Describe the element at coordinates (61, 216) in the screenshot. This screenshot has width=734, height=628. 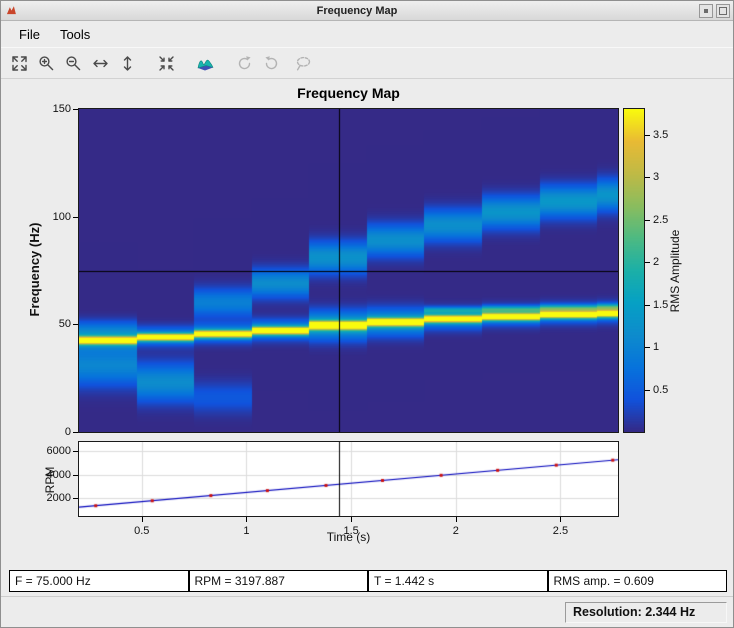
I see `freq-y-tick-label: 100` at that location.